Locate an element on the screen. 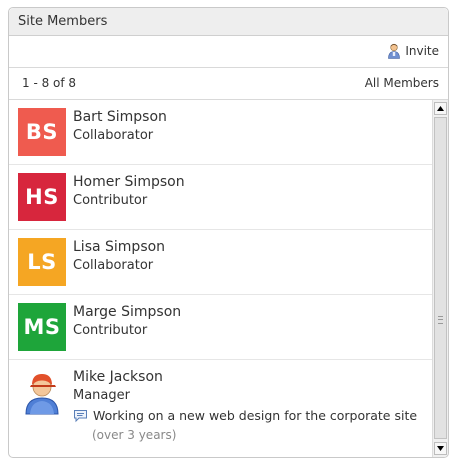 The width and height of the screenshot is (460, 468). arrow-up-icon is located at coordinates (440, 108).